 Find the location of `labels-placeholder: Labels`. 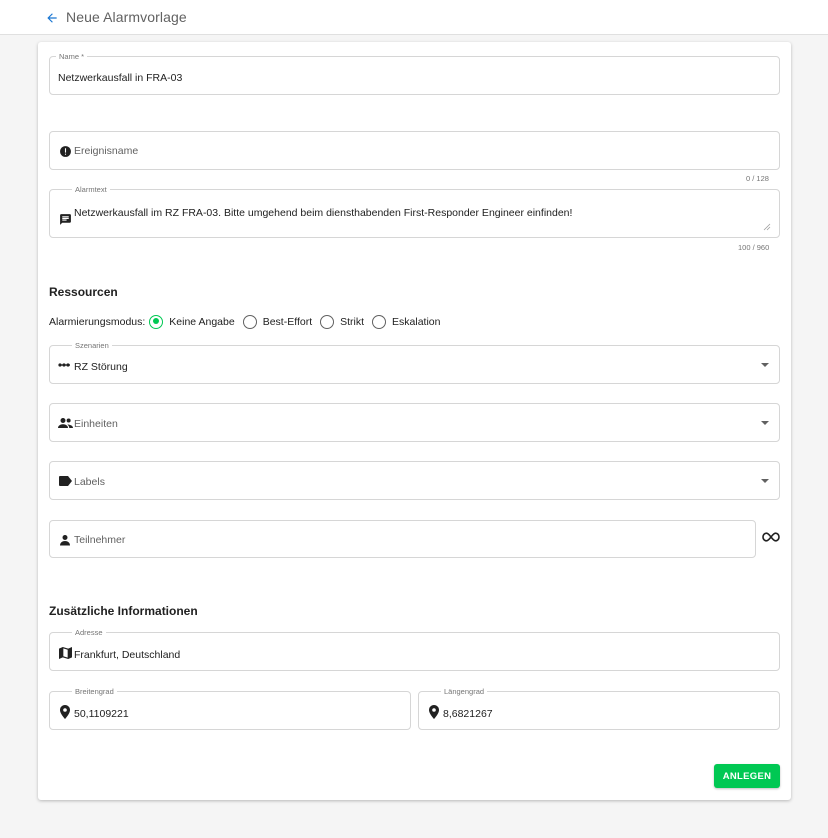

labels-placeholder: Labels is located at coordinates (89, 482).